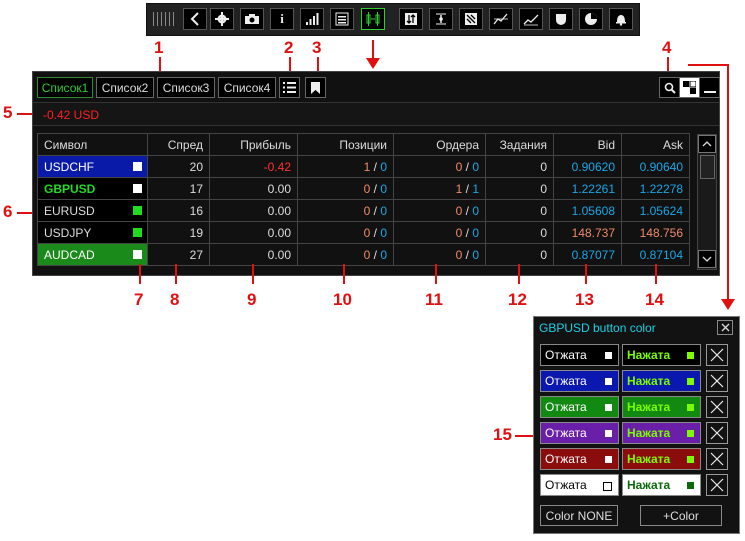  I want to click on symbol-button: USDCHF, so click(92, 166).